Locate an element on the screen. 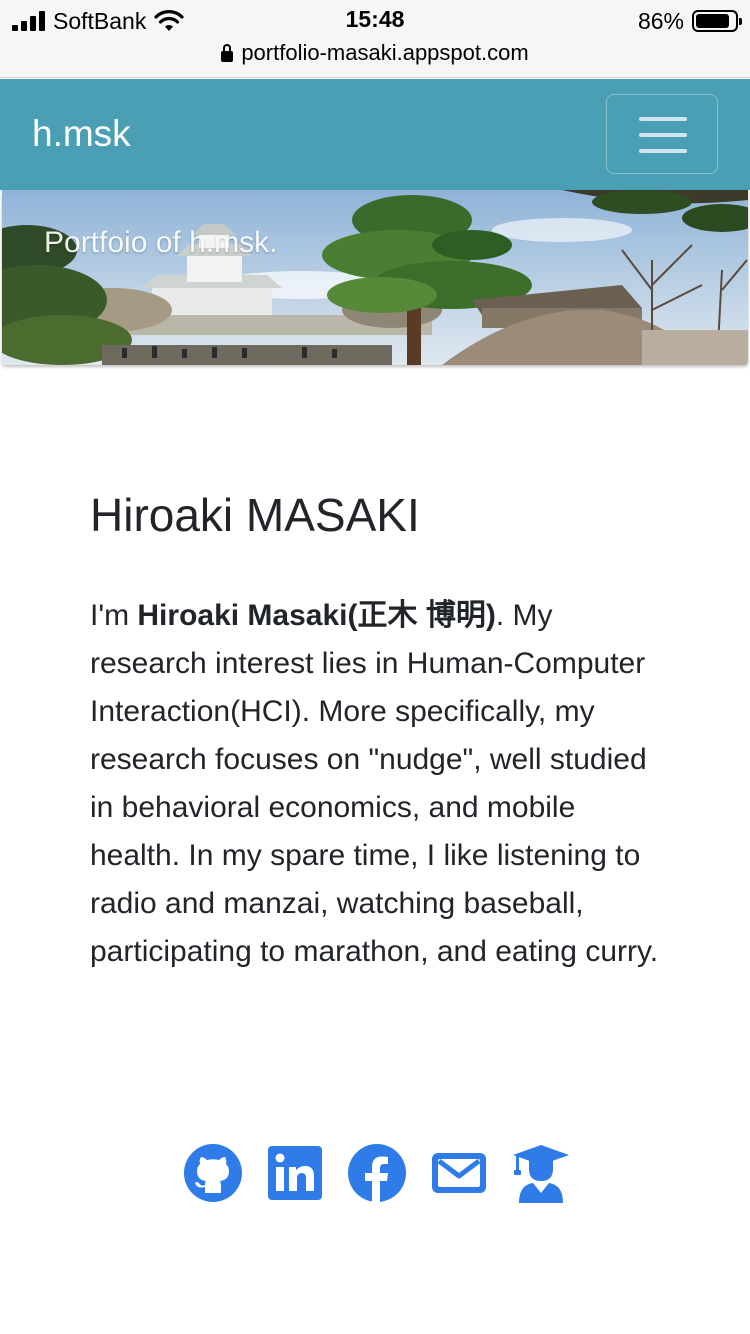 This screenshot has height=1334, width=750. hero-photo is located at coordinates (375, 277).